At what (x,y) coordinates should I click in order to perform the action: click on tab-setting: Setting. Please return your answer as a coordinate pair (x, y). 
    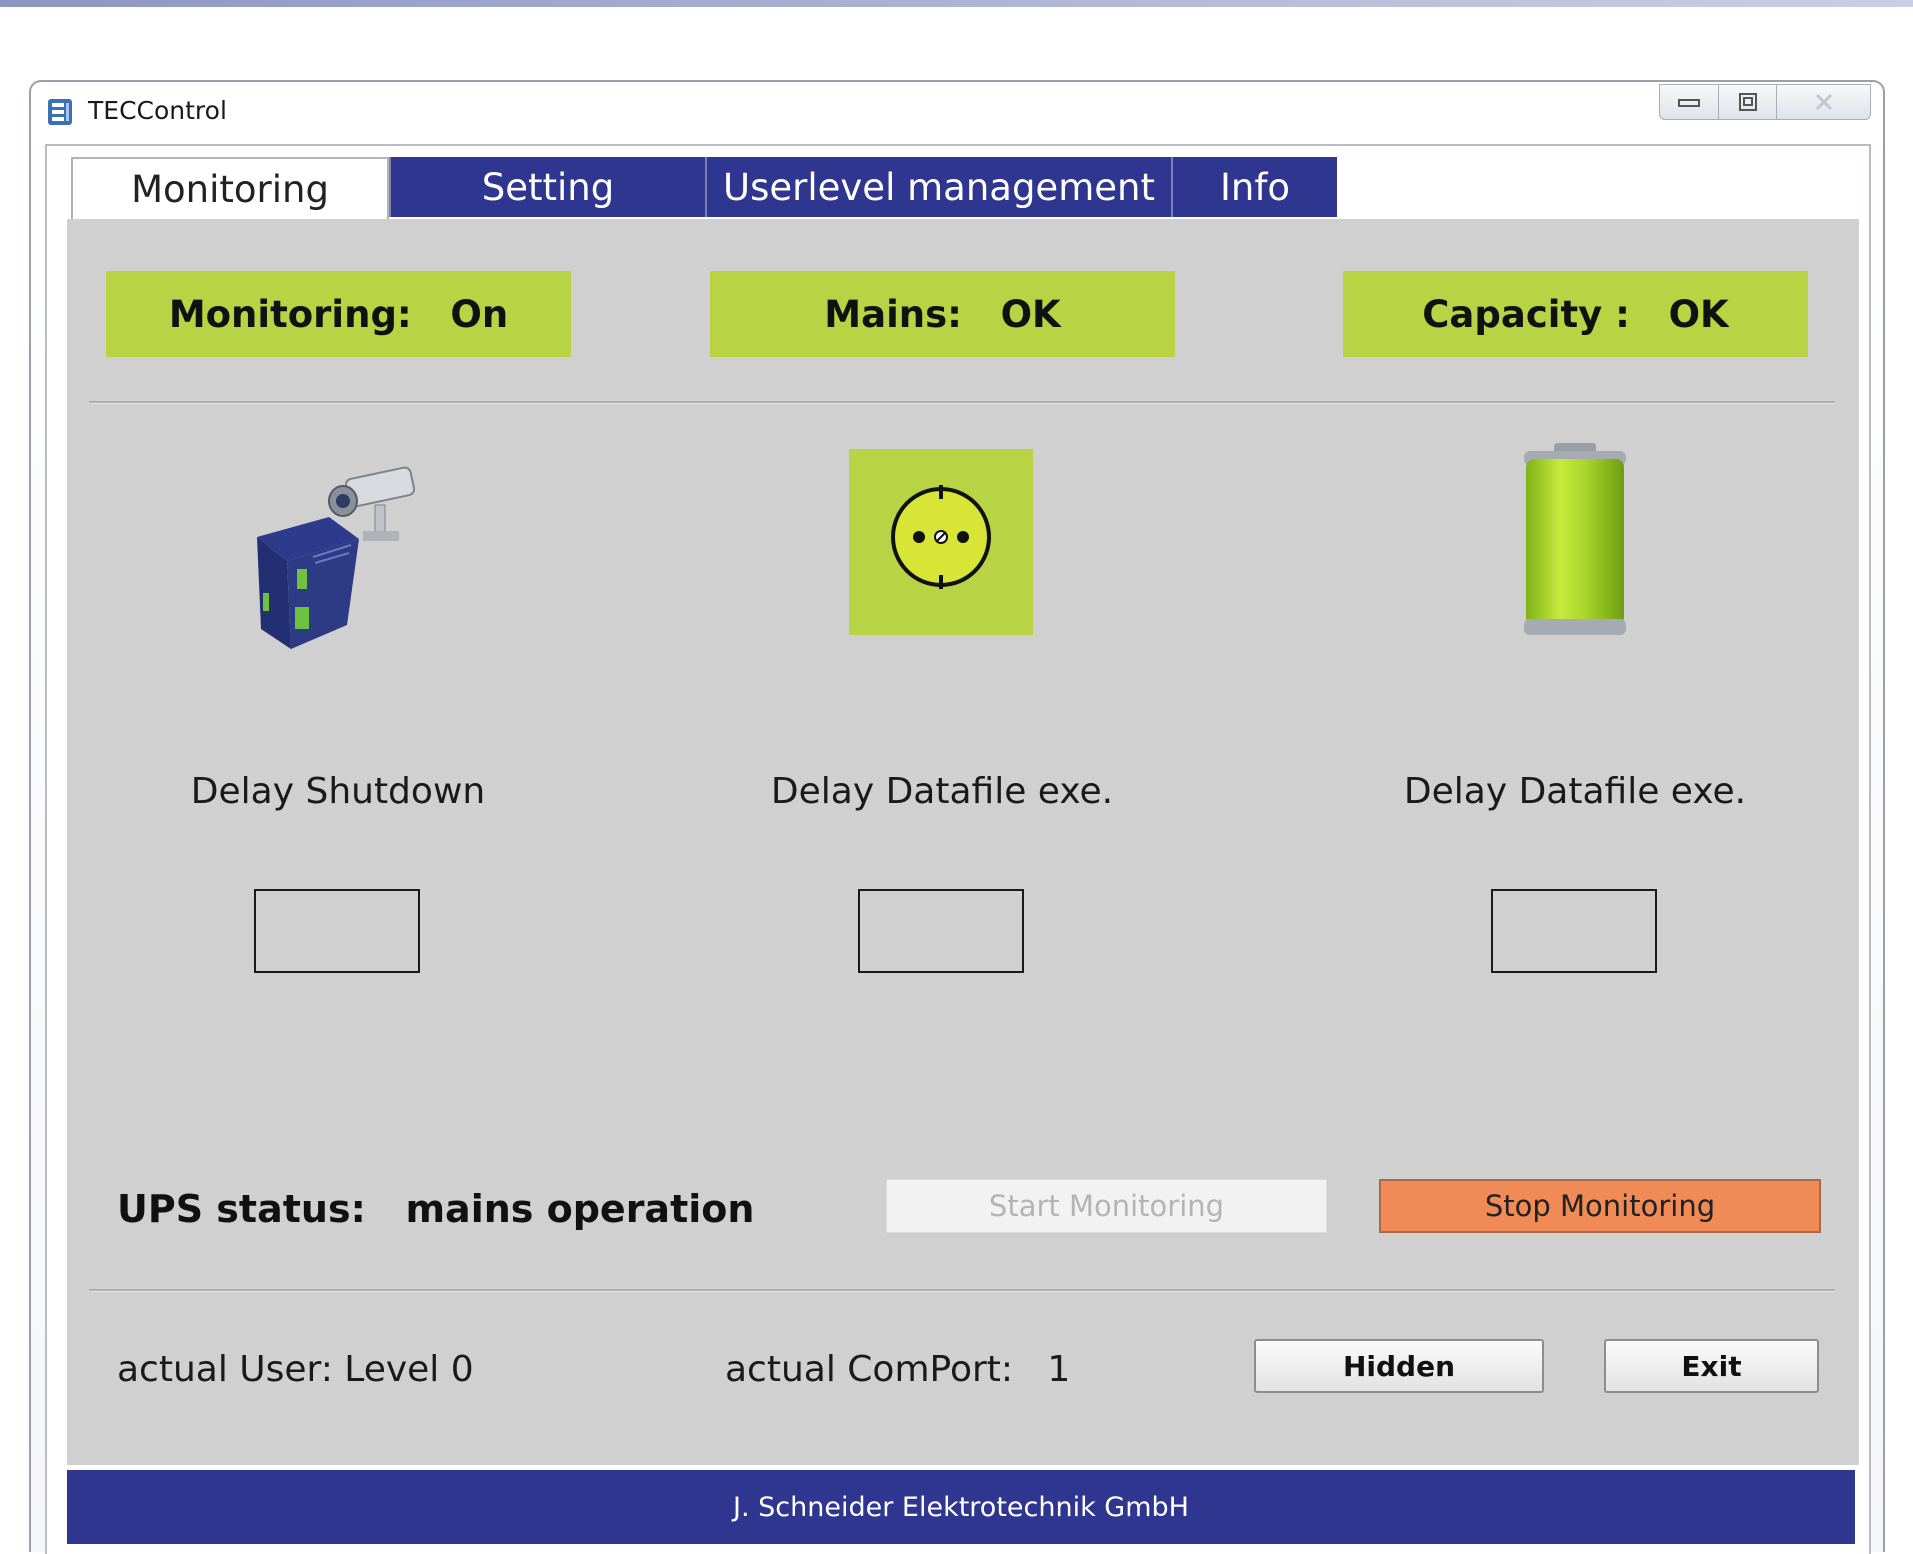
    Looking at the image, I should click on (547, 187).